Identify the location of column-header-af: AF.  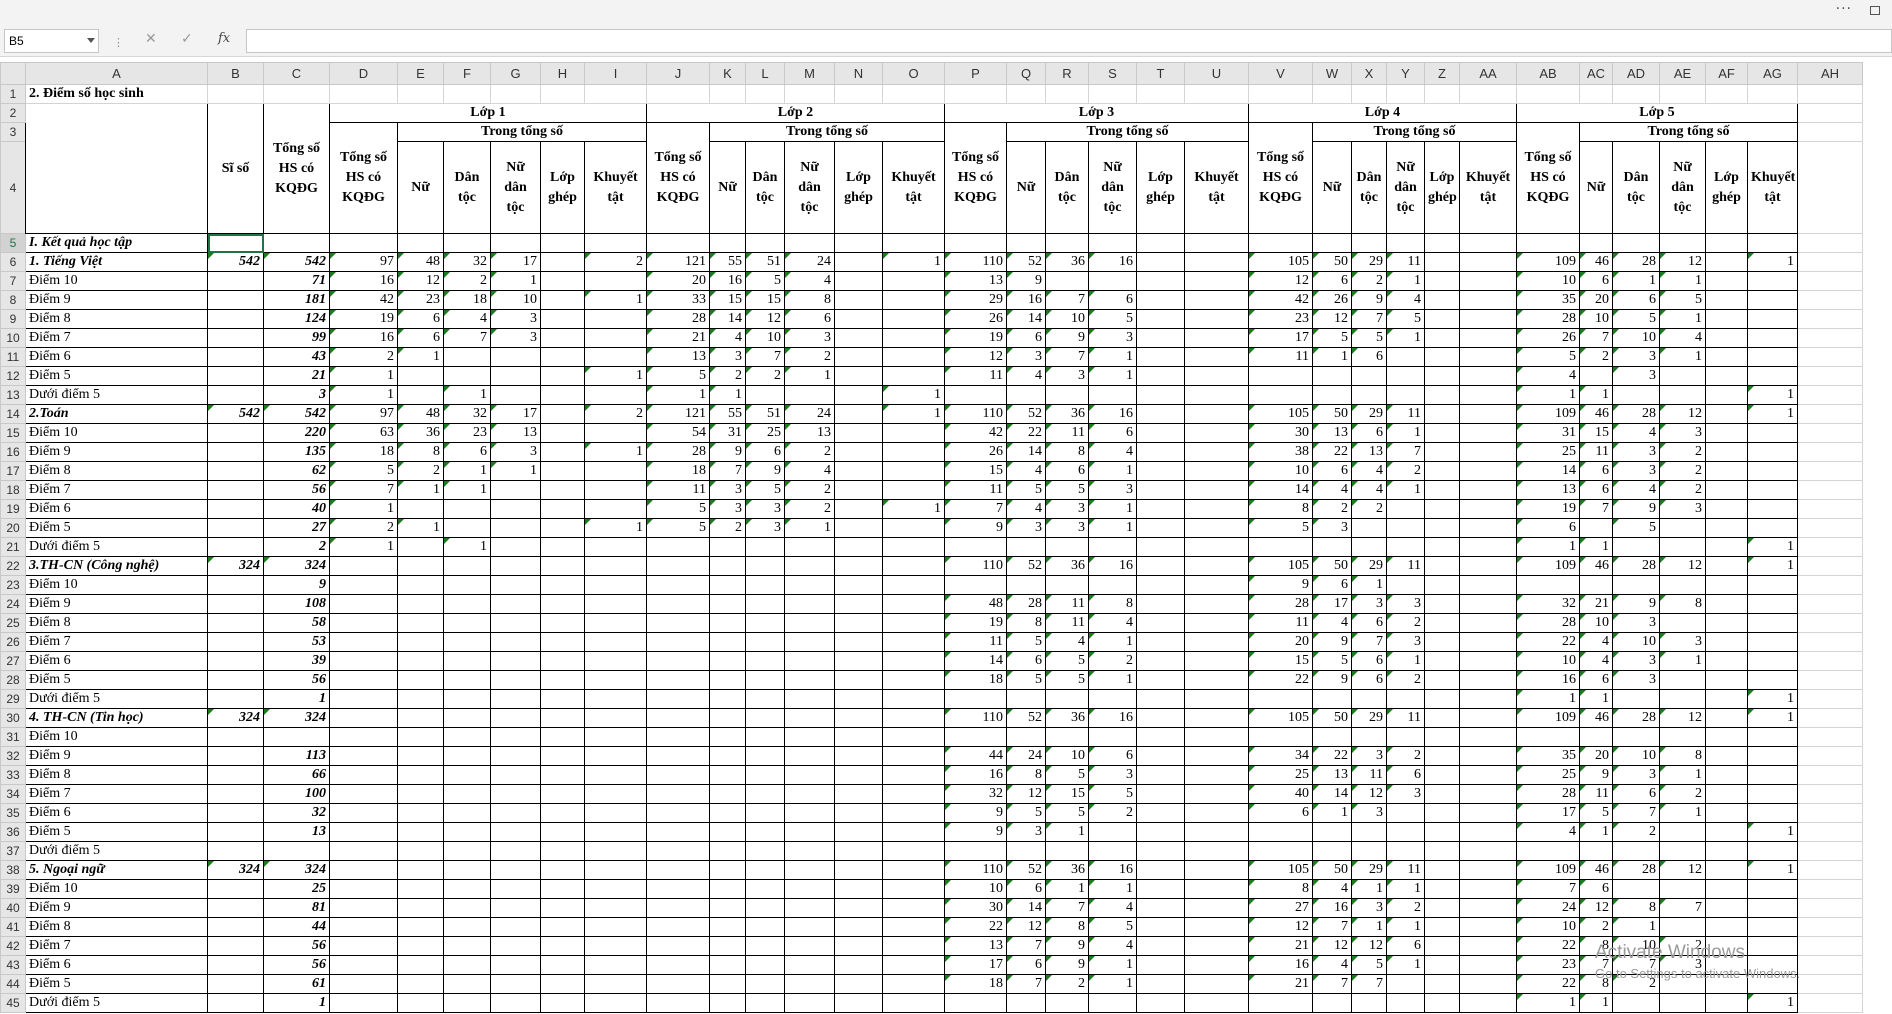
(1726, 73).